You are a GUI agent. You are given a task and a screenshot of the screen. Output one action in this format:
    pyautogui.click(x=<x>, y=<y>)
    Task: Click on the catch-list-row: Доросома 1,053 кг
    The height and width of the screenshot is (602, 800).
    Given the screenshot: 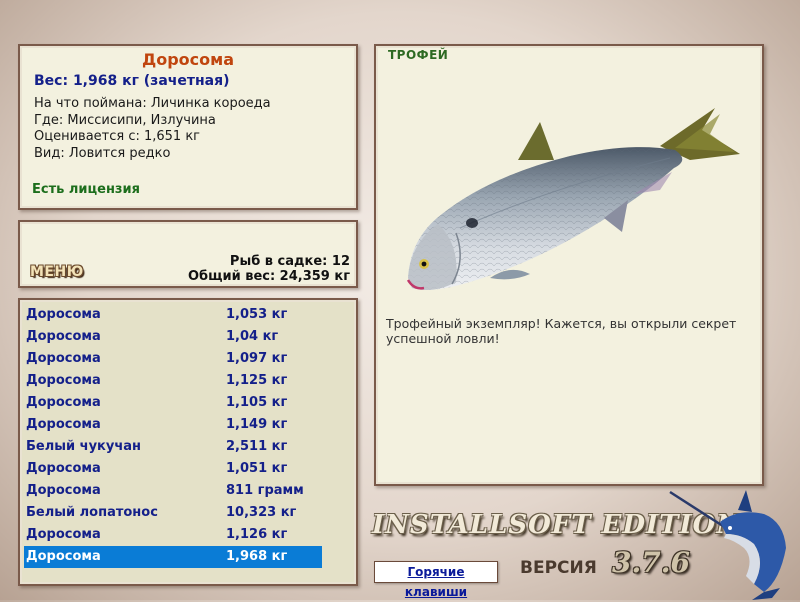 What is the action you would take?
    pyautogui.click(x=173, y=315)
    